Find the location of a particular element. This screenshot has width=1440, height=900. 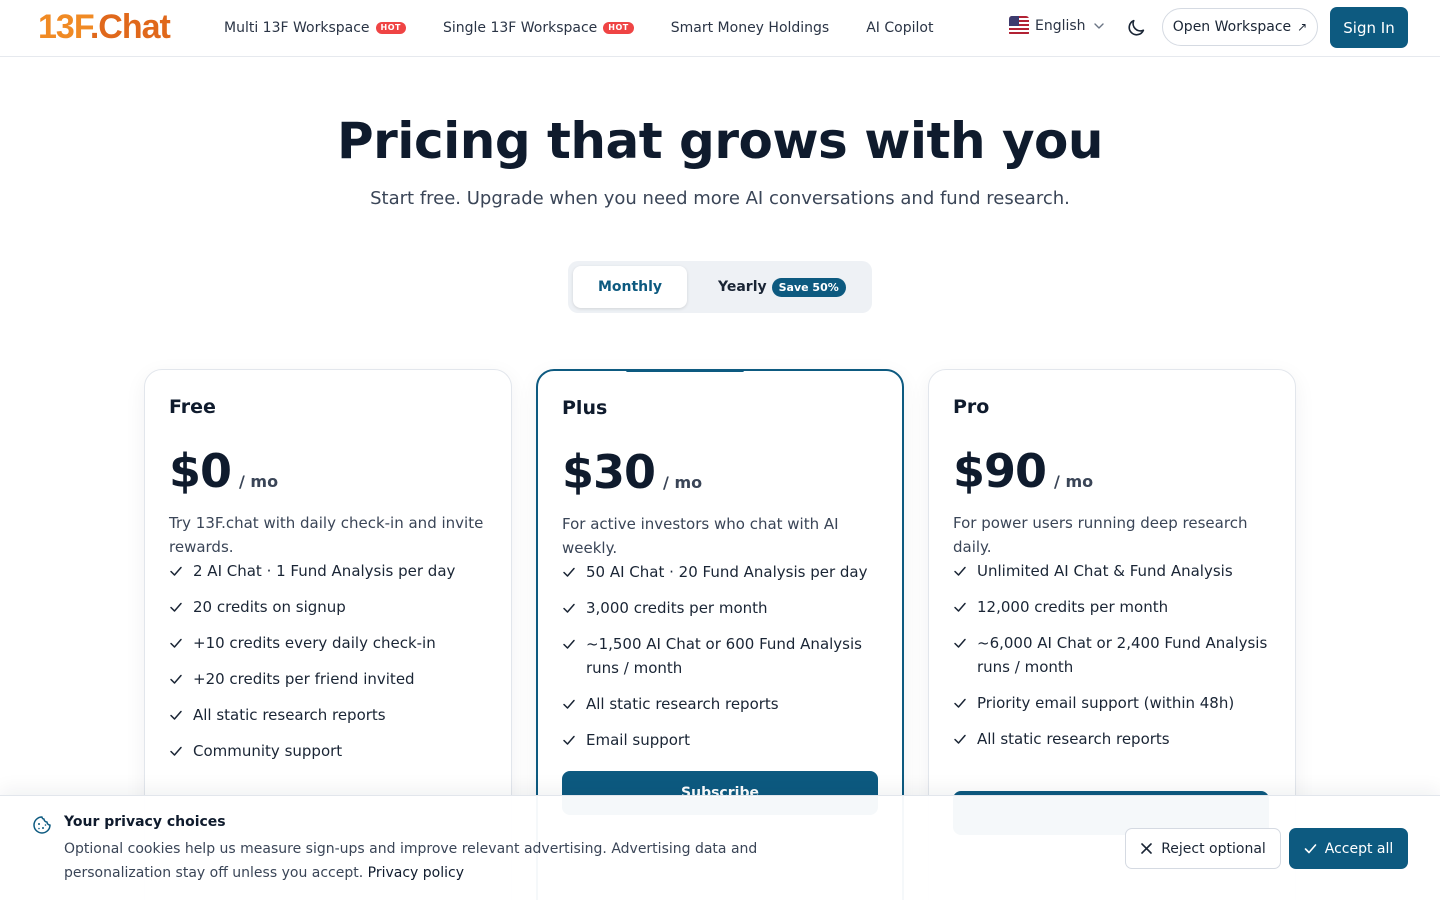

feature-text: Priority email support (within 48h) is located at coordinates (1106, 703).